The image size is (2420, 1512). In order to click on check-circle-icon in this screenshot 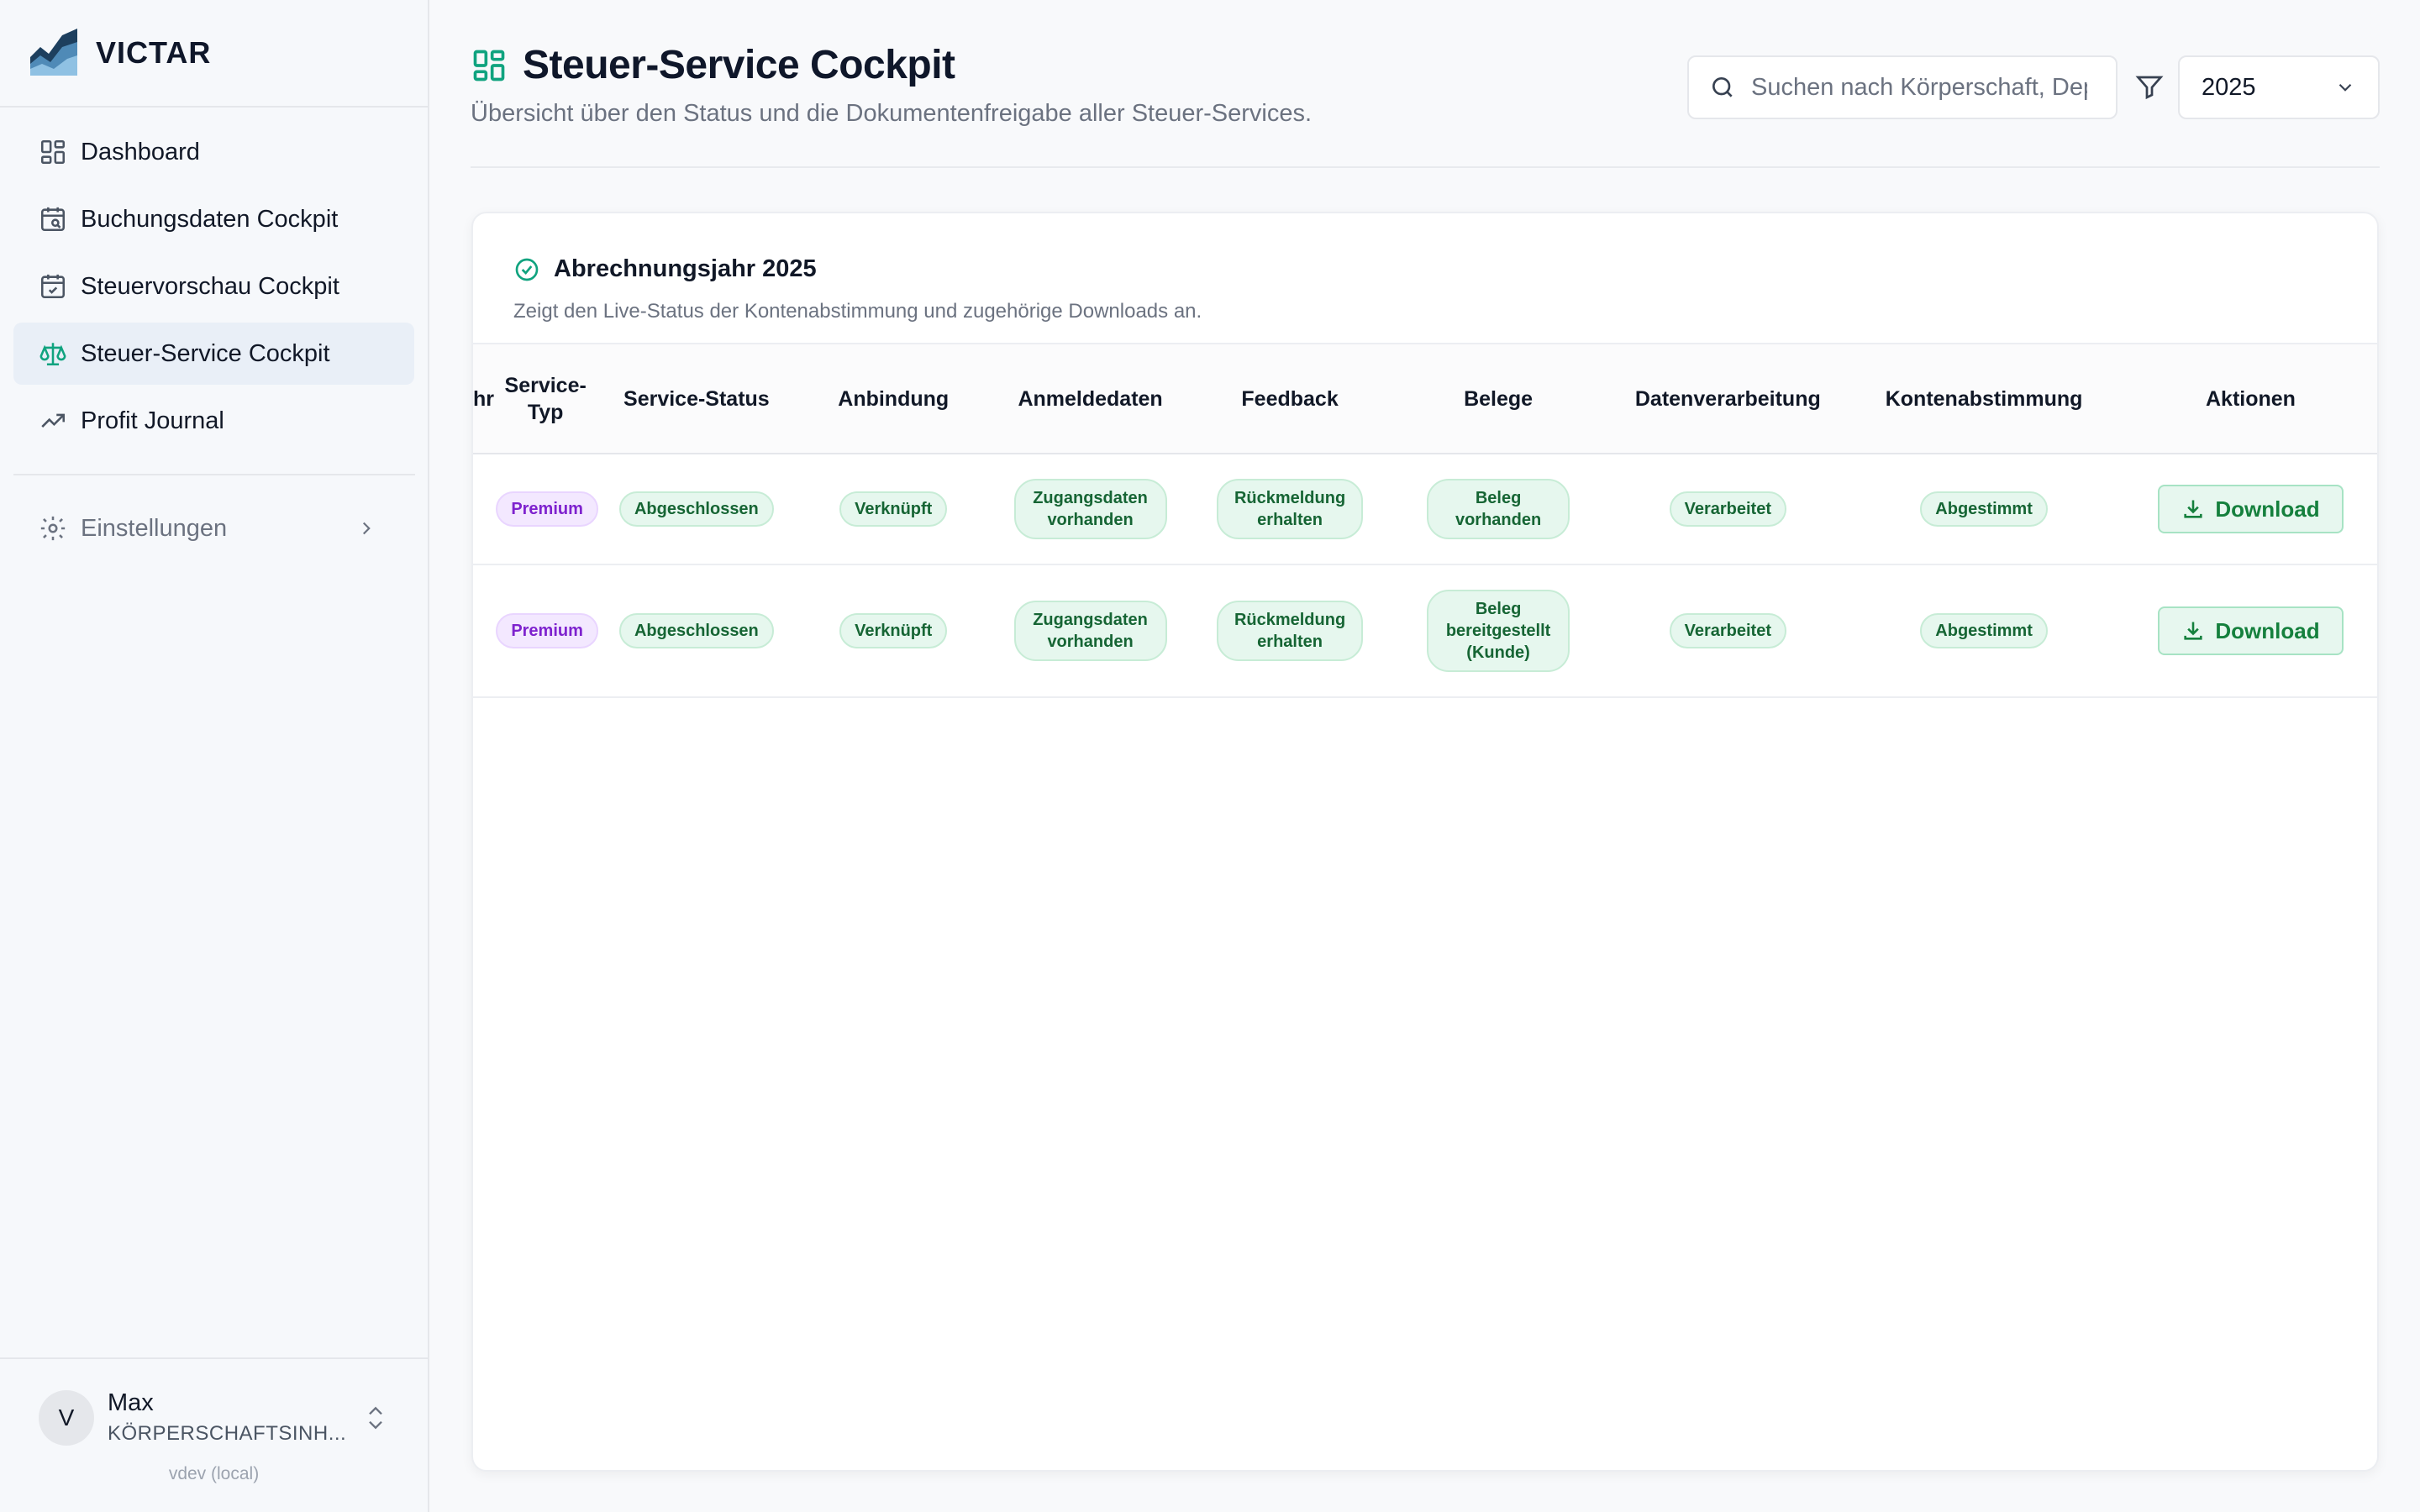, I will do `click(527, 269)`.